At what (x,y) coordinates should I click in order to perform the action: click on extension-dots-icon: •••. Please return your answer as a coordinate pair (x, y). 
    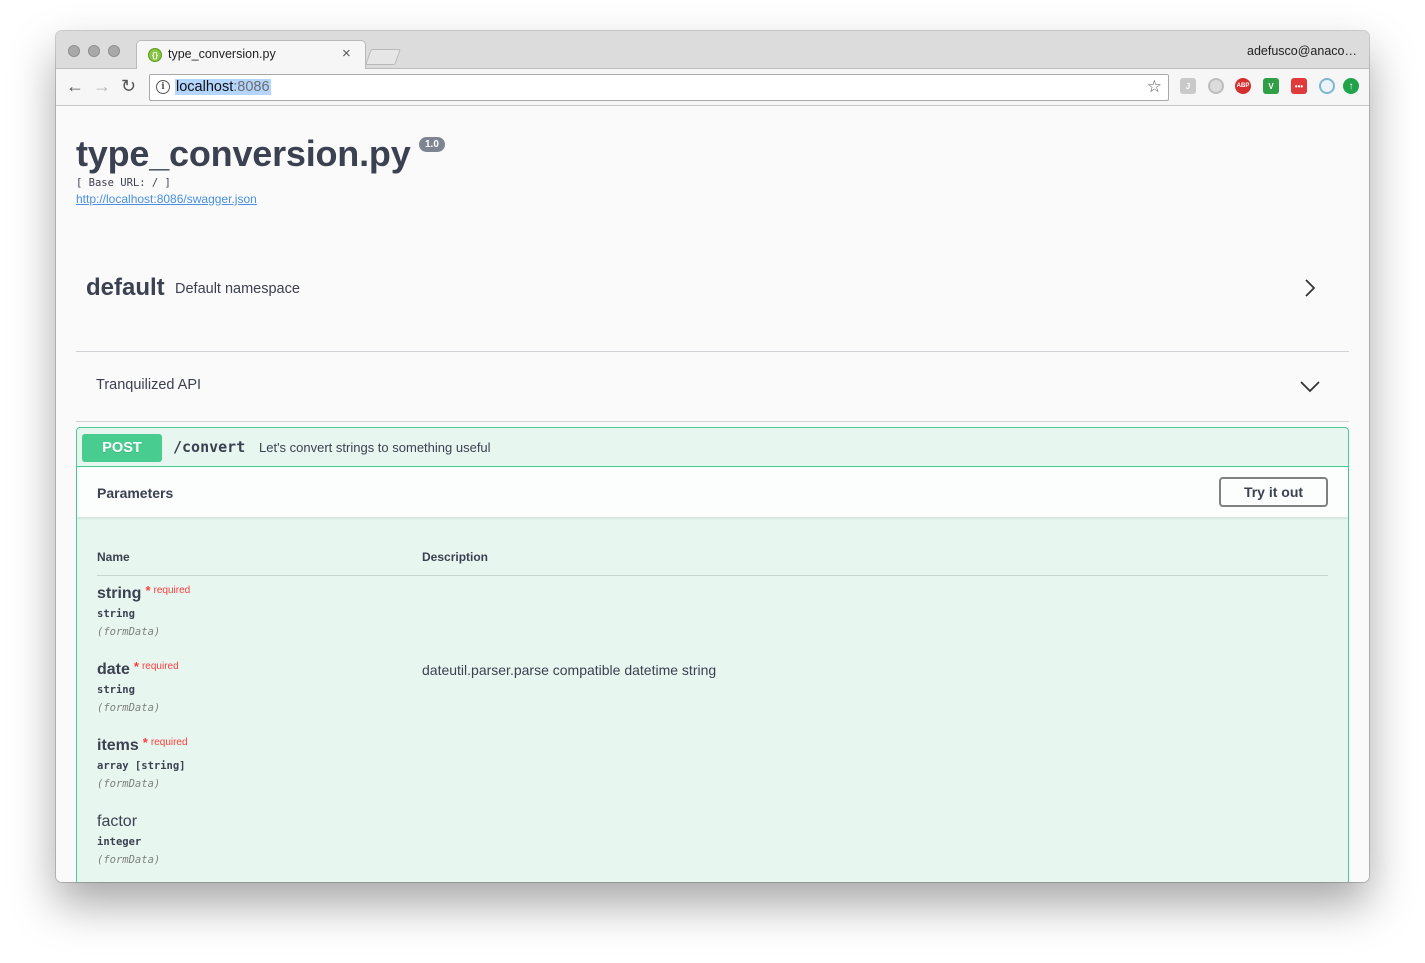
    Looking at the image, I should click on (1299, 86).